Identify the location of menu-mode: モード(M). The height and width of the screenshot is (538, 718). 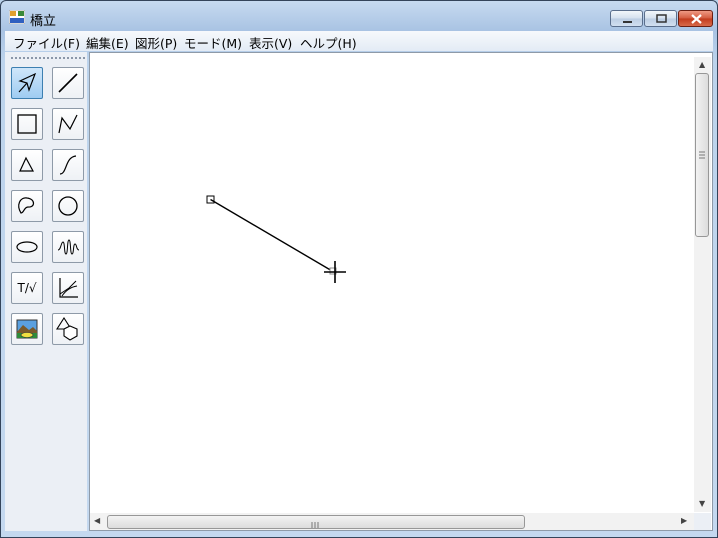
(213, 42).